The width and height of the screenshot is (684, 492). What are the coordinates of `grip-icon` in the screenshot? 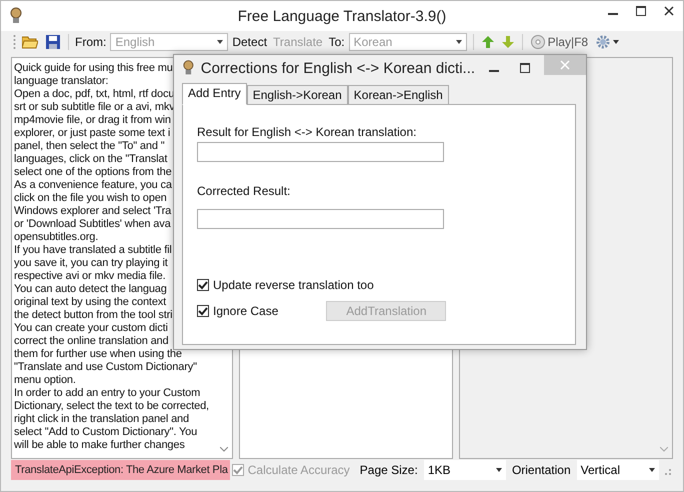 It's located at (14, 42).